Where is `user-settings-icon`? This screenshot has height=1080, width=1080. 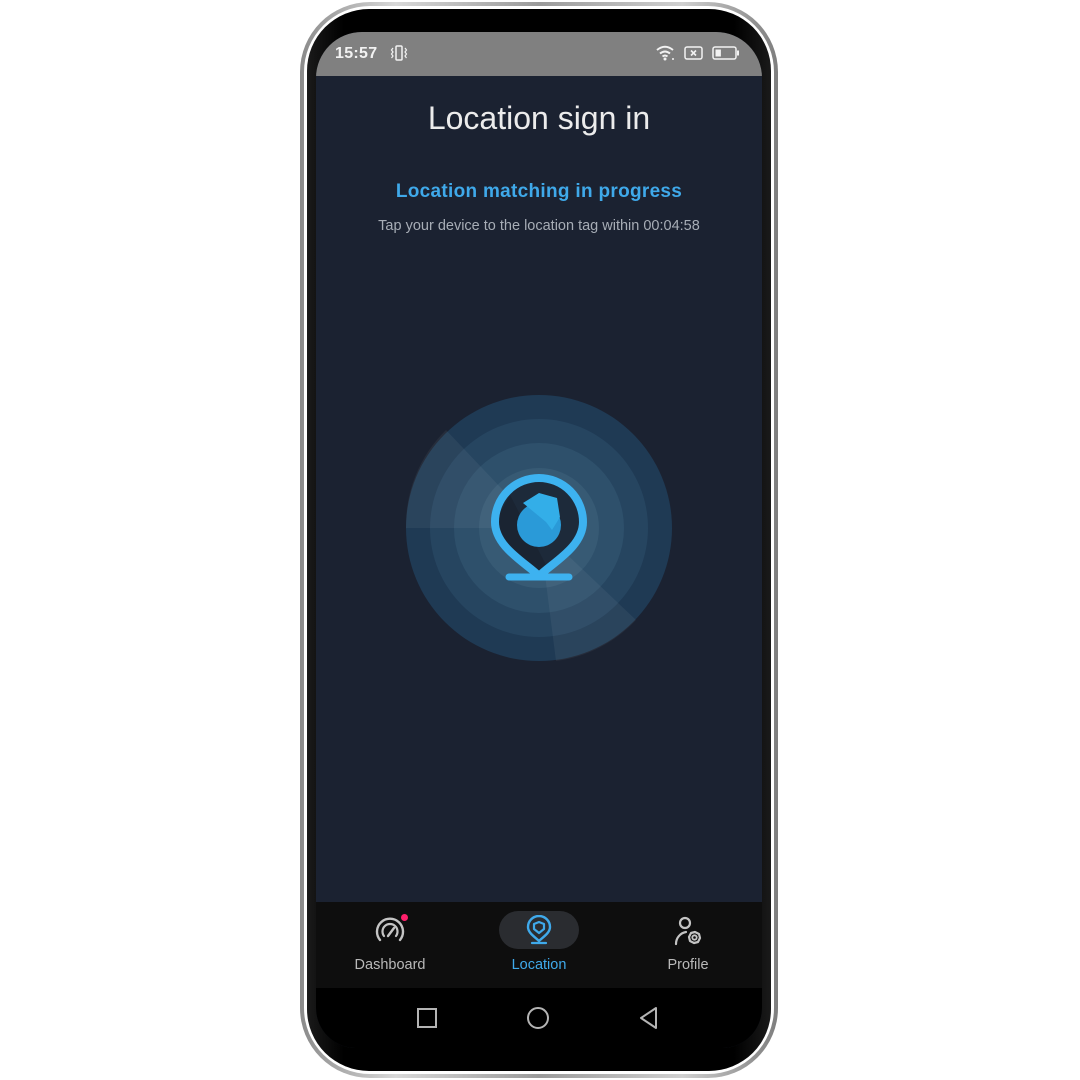 user-settings-icon is located at coordinates (688, 931).